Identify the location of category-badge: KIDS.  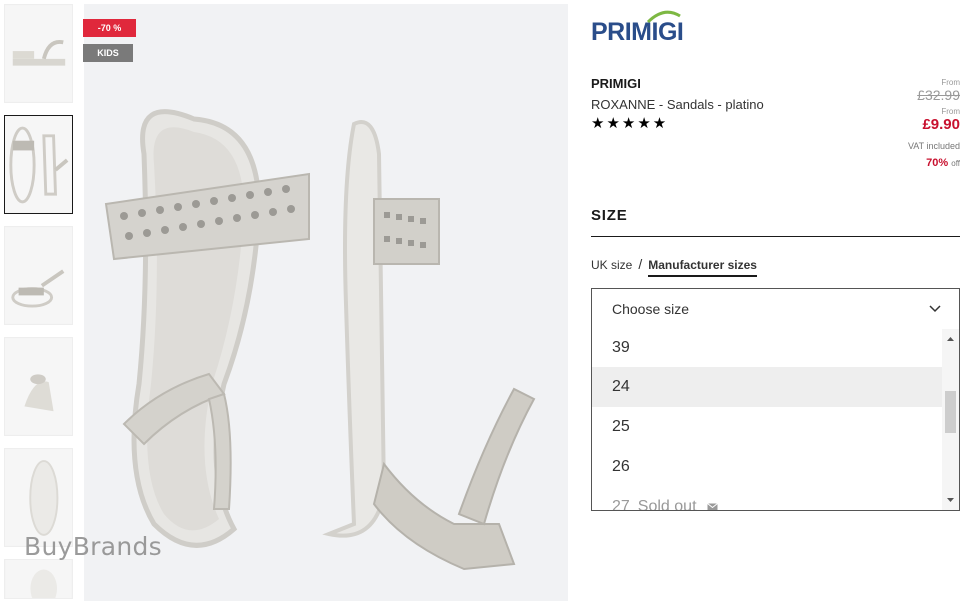
(108, 53).